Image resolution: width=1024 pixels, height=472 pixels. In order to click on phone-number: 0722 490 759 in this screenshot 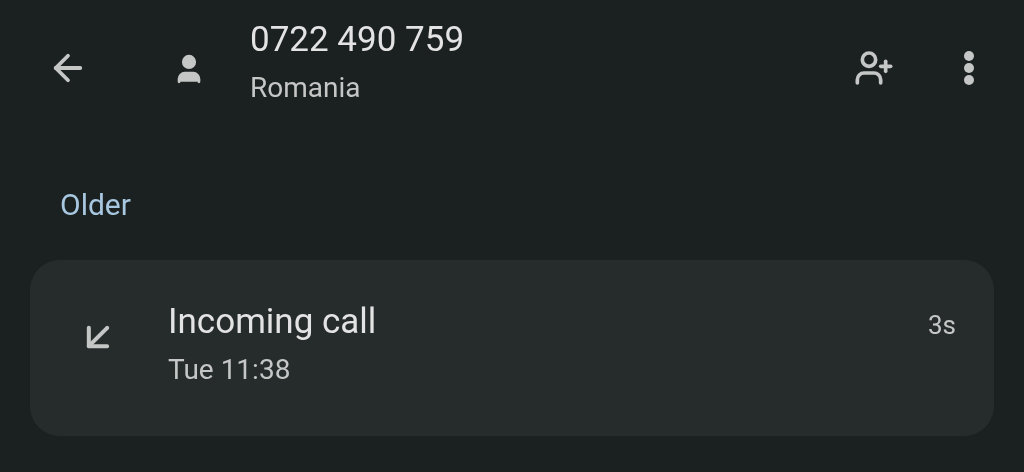, I will do `click(357, 40)`.